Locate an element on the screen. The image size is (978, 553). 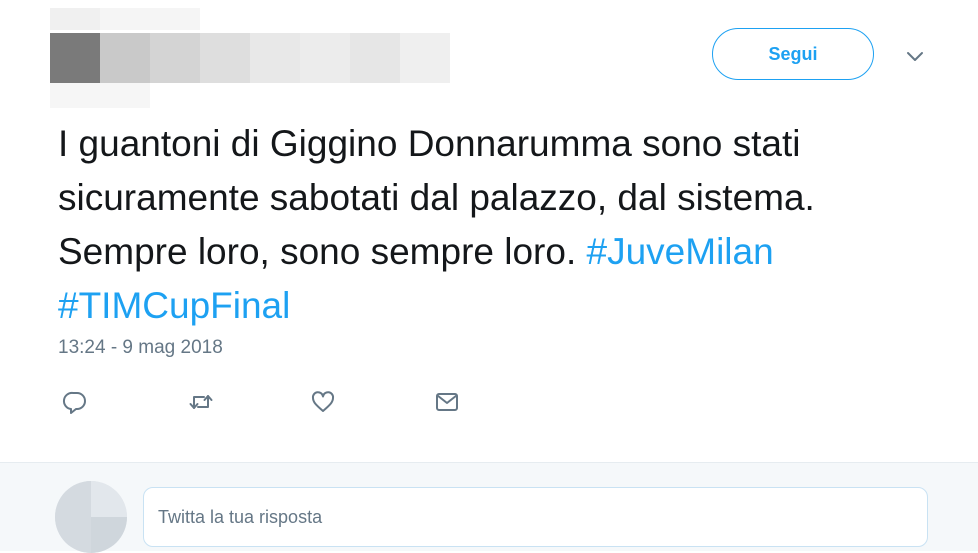
direct-message-icon is located at coordinates (447, 402).